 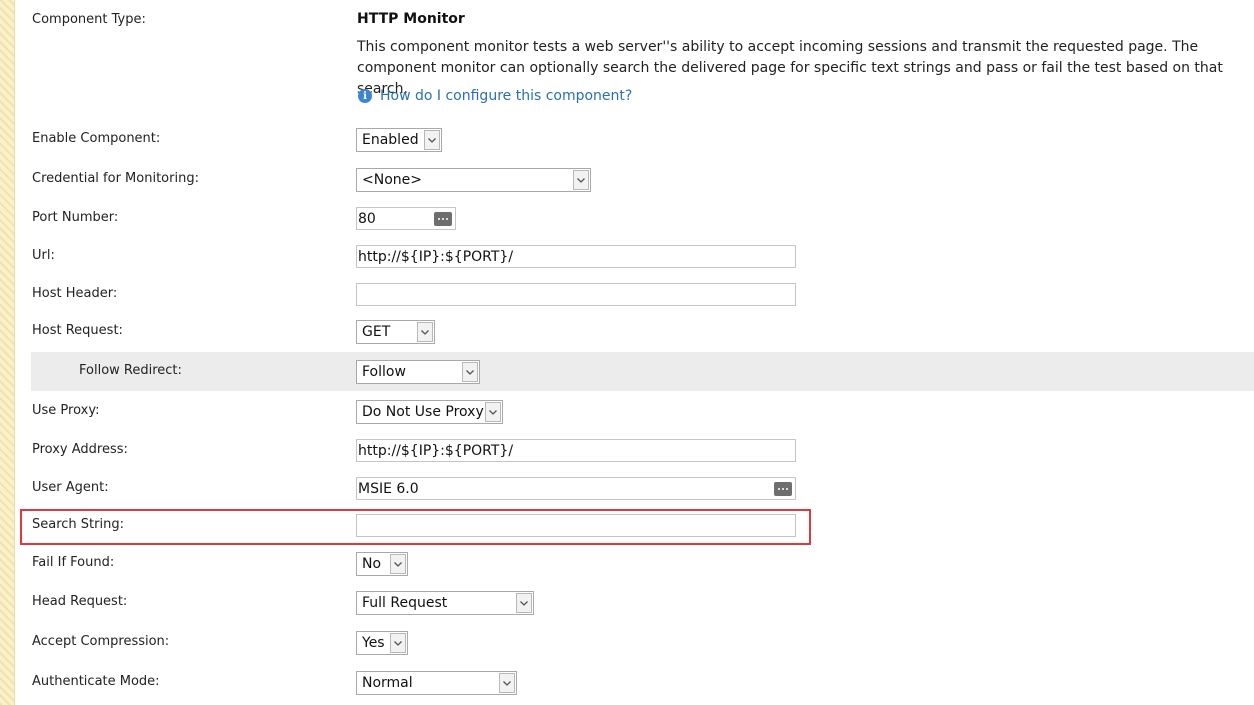 What do you see at coordinates (436, 450) in the screenshot?
I see `proxy-address-value: http://${IP}:${PORT}/` at bounding box center [436, 450].